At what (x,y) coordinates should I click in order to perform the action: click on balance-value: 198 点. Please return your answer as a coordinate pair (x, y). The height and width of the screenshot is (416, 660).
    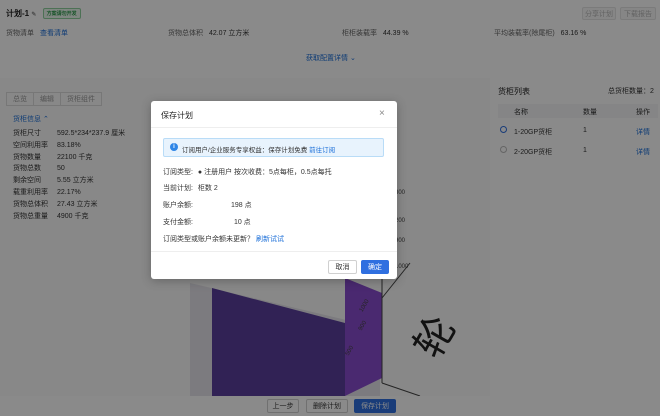
    Looking at the image, I should click on (241, 205).